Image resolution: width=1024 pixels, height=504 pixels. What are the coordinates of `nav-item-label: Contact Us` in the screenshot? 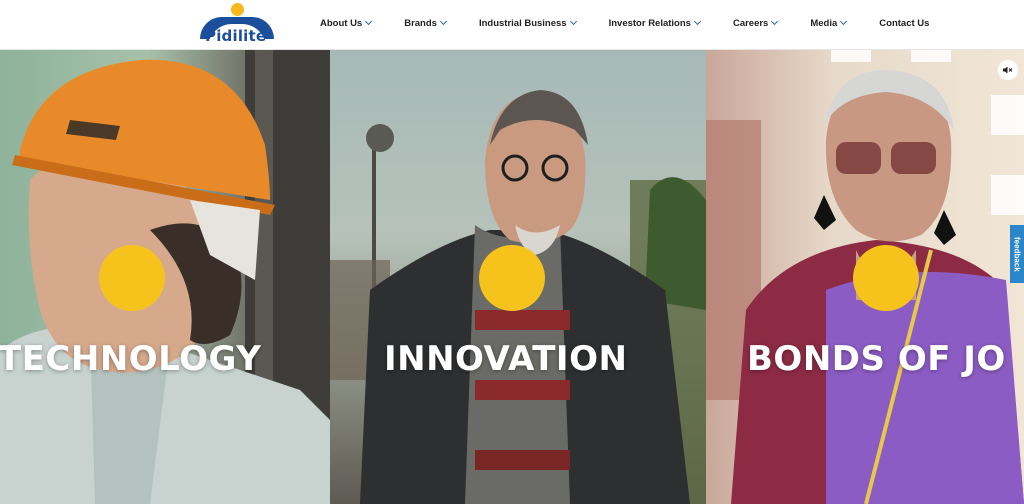 It's located at (904, 23).